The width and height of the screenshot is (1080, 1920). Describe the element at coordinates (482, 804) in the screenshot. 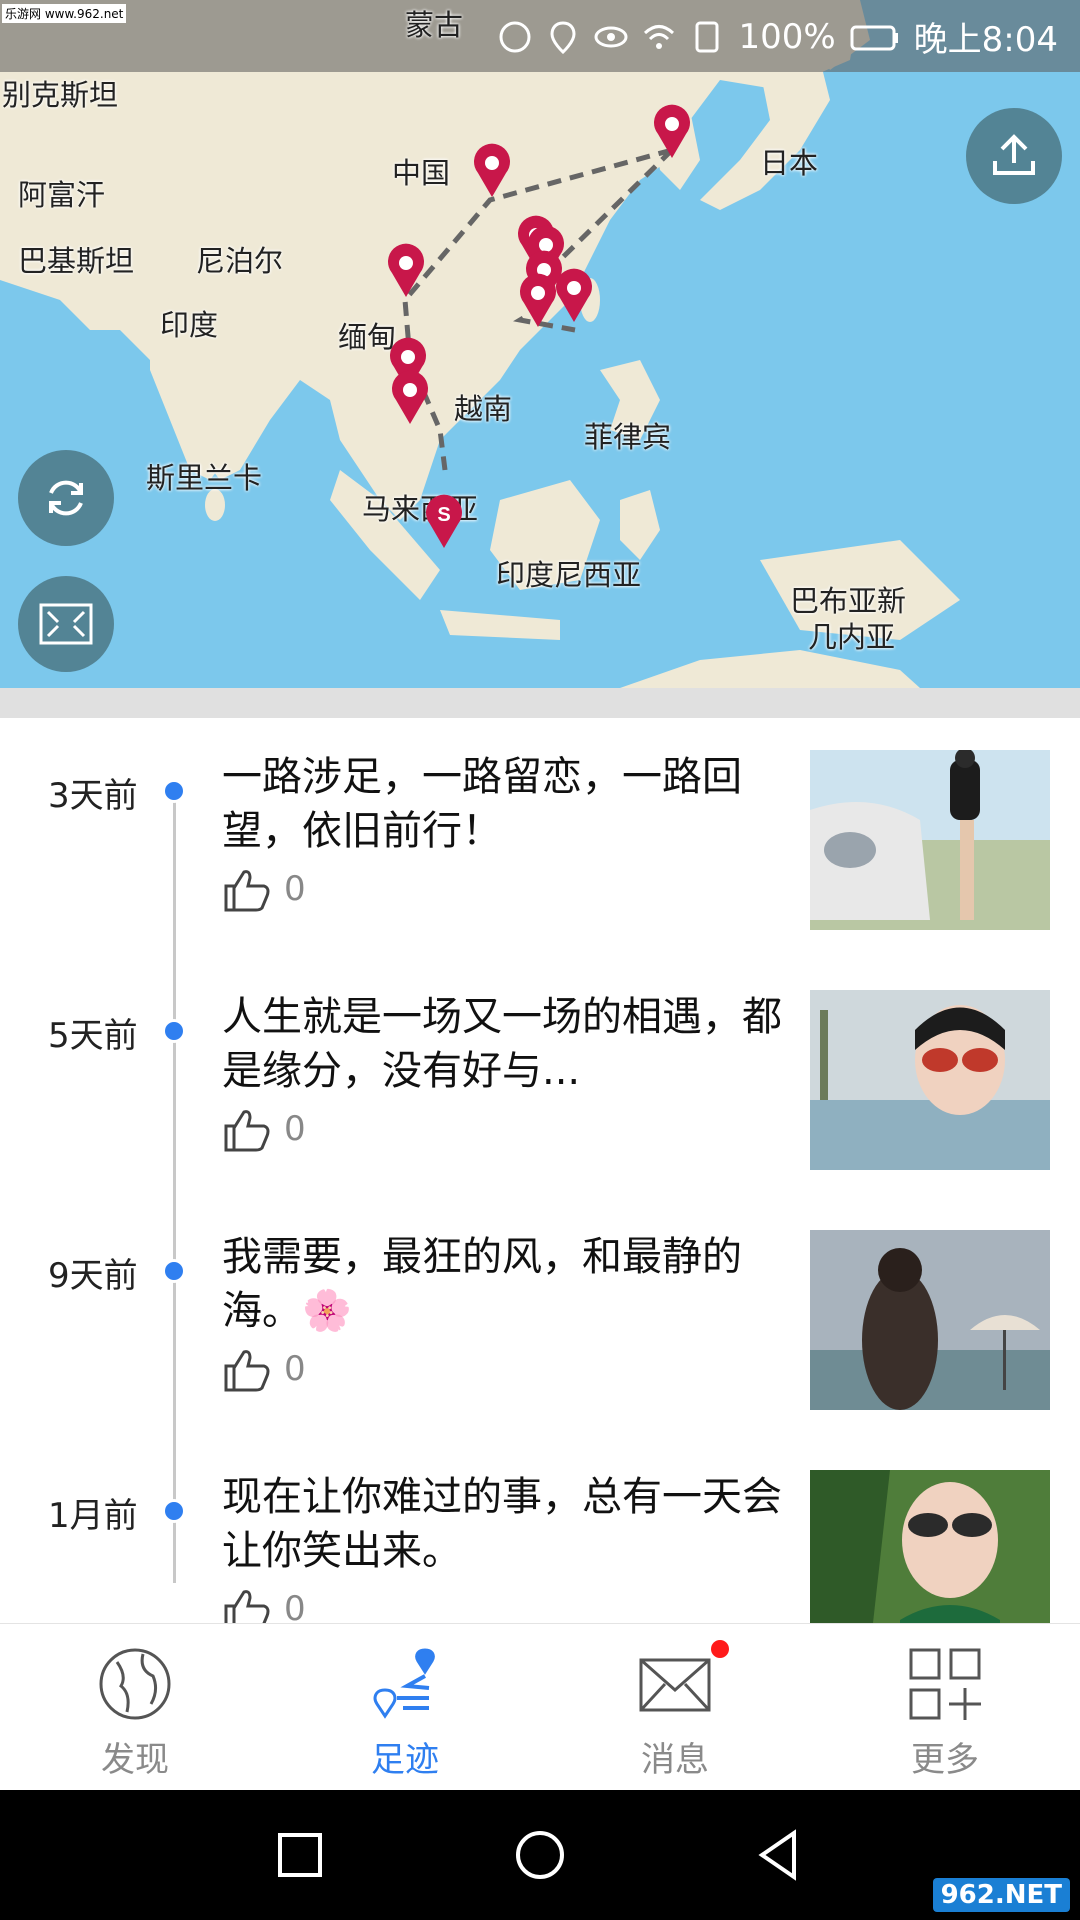

I see `entry-text: 一路涉足，一路留恋，一路回望，依旧前行！` at that location.